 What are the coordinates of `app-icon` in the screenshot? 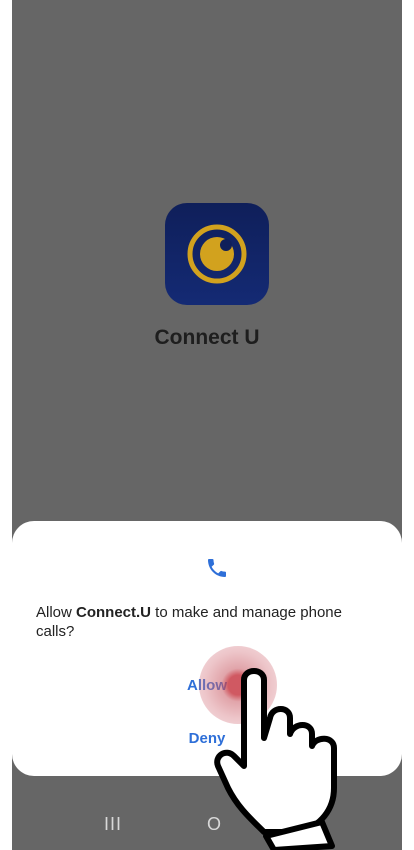 It's located at (217, 254).